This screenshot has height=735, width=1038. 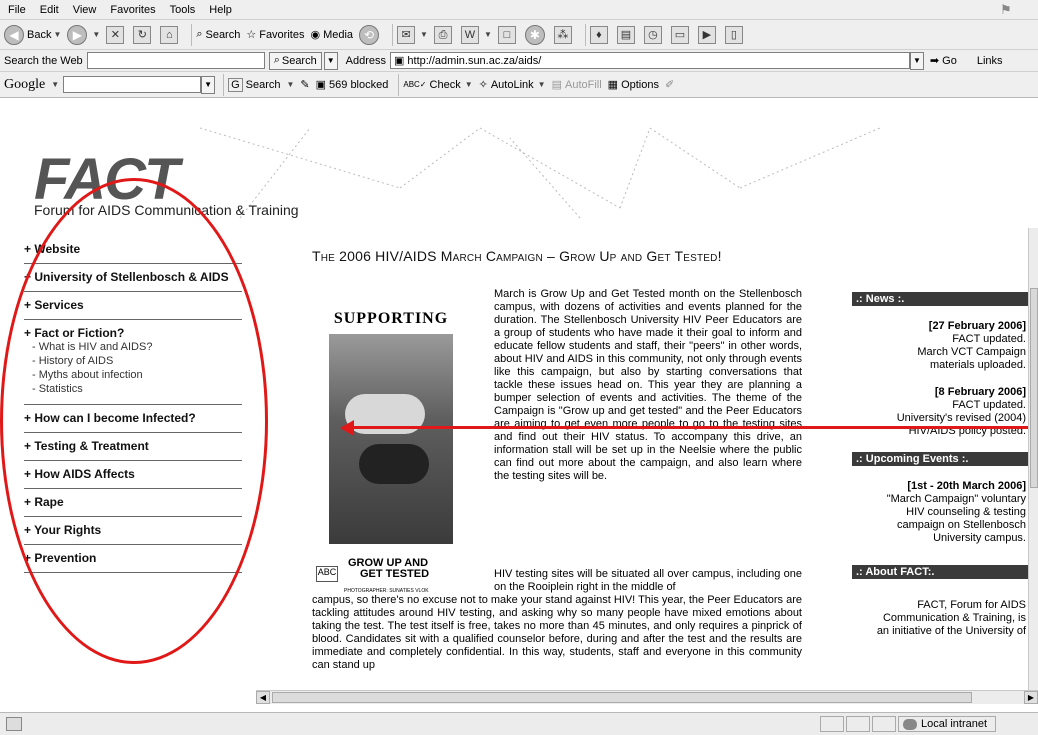 What do you see at coordinates (437, 85) in the screenshot?
I see `spell-check-button: ABC✓ Check ▼` at bounding box center [437, 85].